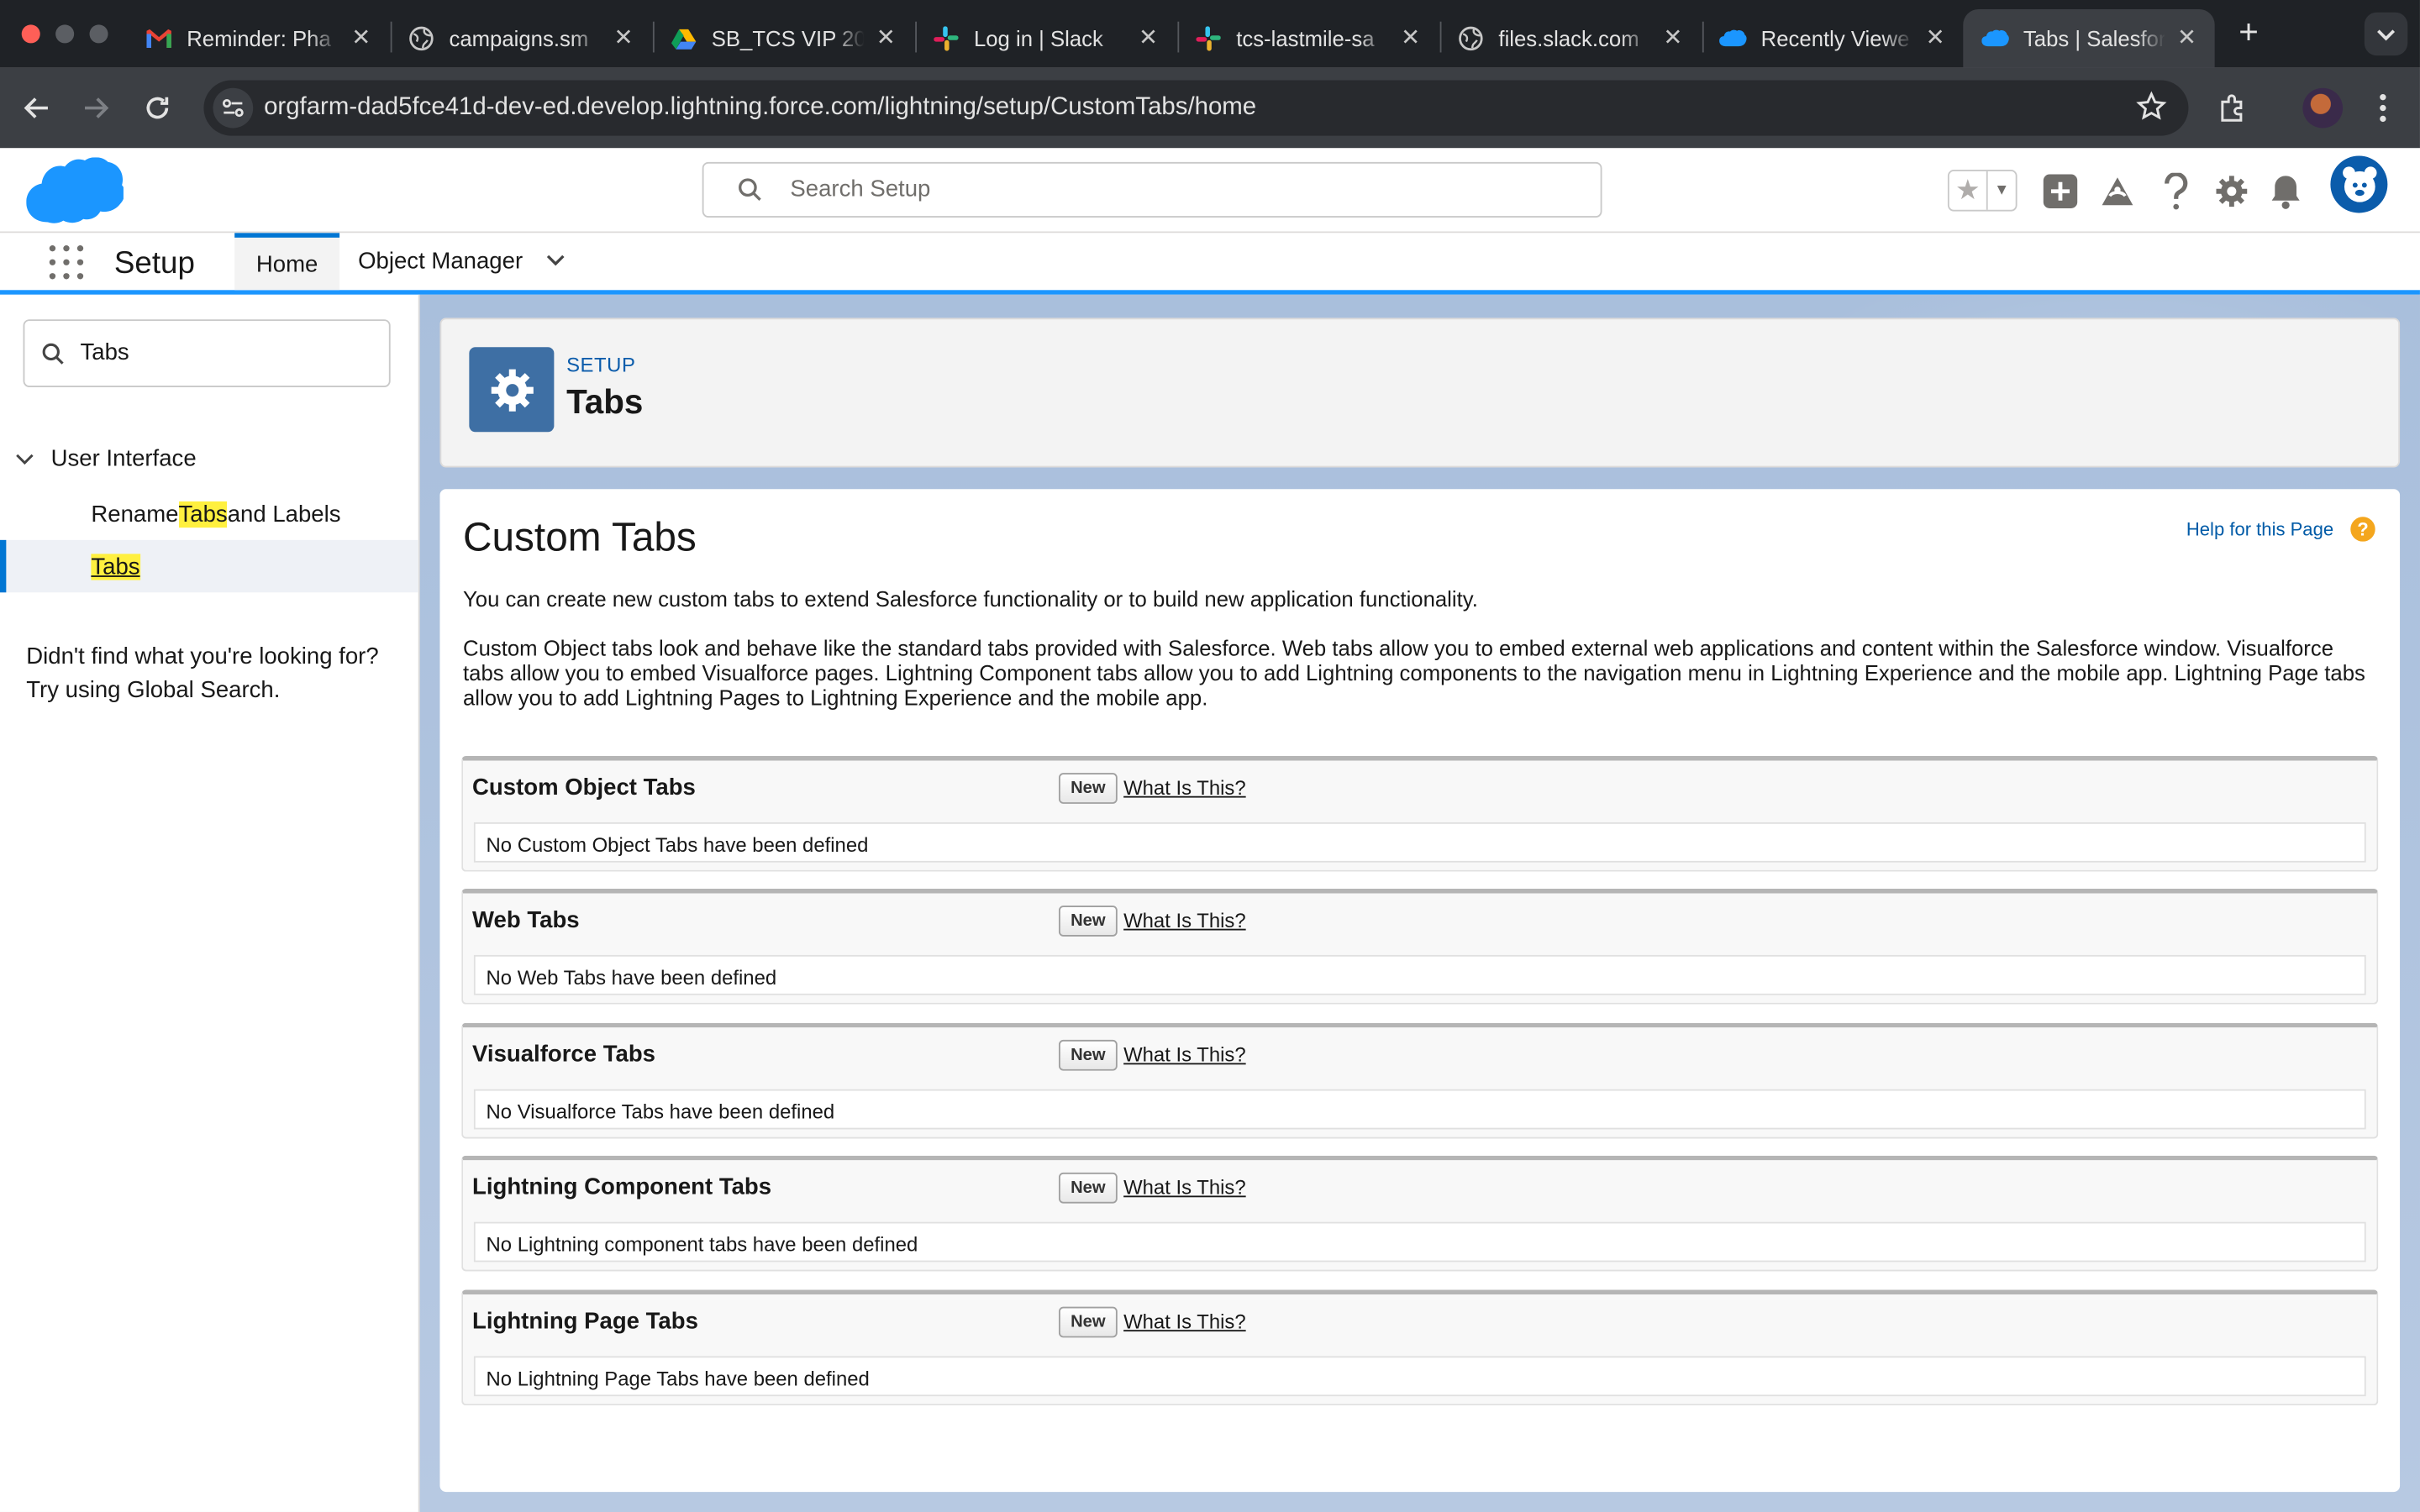 The image size is (2420, 1512). I want to click on trailhead-guidance-icon, so click(2117, 191).